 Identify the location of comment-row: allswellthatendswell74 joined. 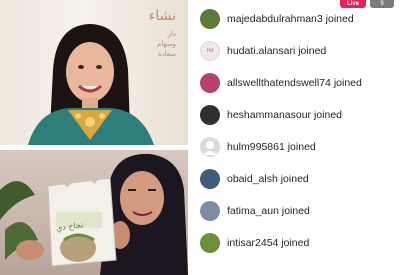
(281, 83).